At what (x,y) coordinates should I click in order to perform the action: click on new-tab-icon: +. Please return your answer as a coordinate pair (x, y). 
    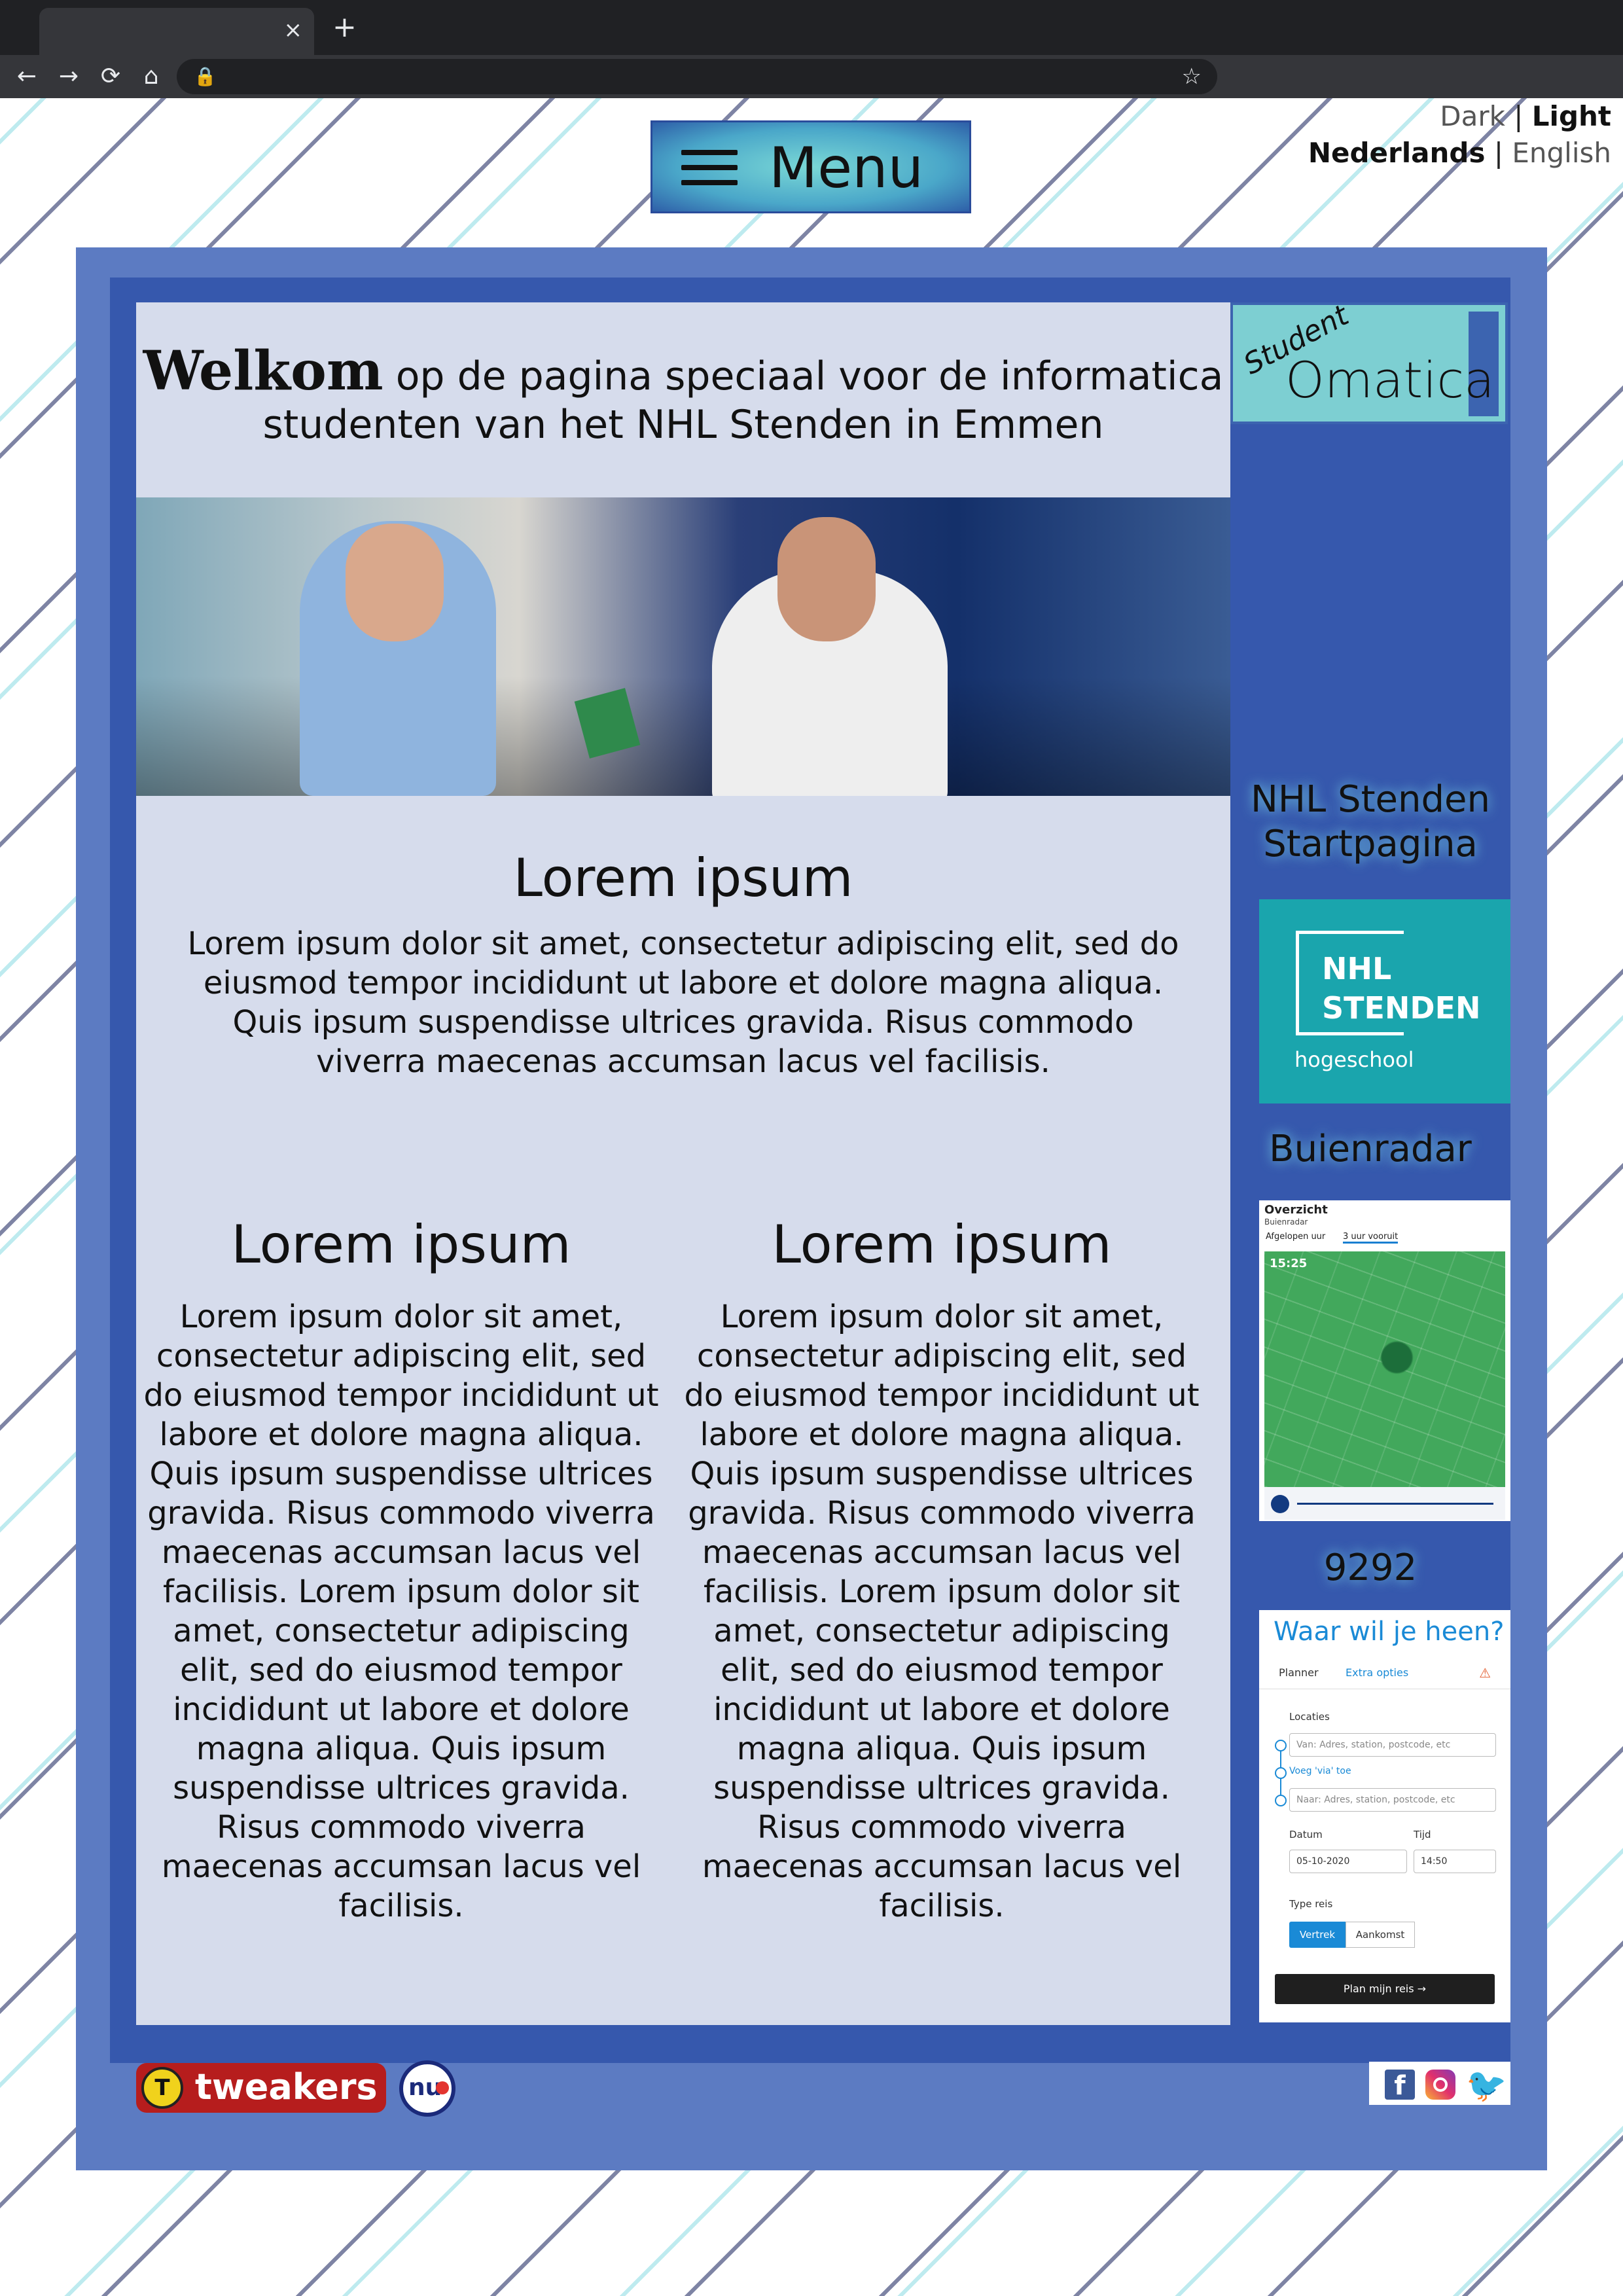
    Looking at the image, I should click on (345, 27).